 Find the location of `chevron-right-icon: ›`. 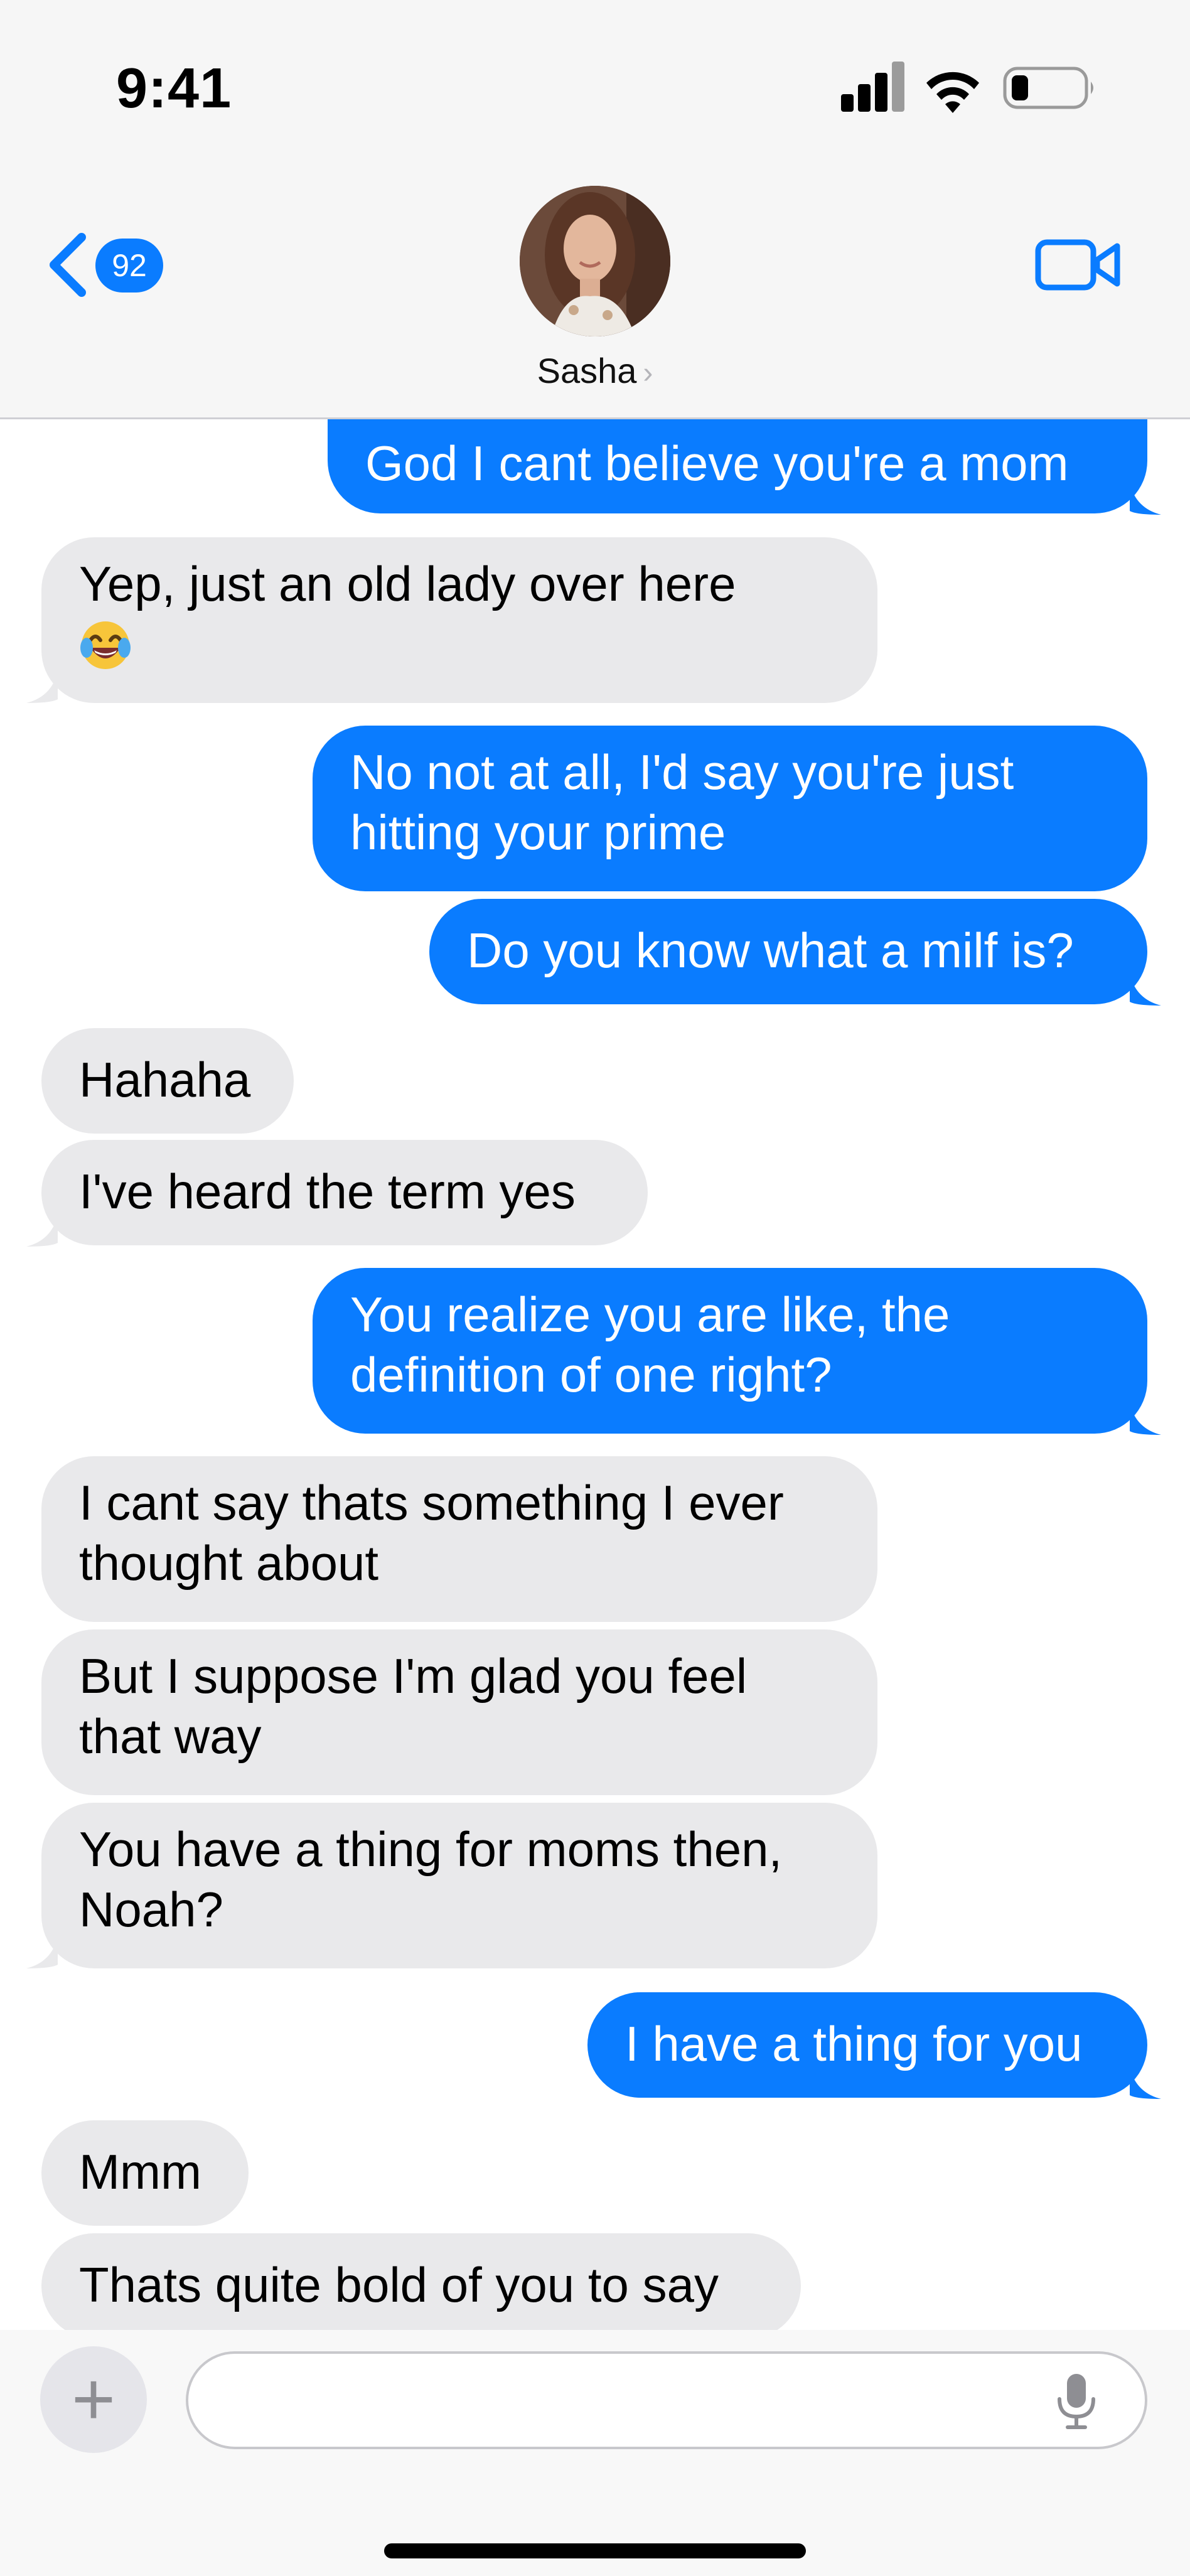

chevron-right-icon: › is located at coordinates (648, 374).